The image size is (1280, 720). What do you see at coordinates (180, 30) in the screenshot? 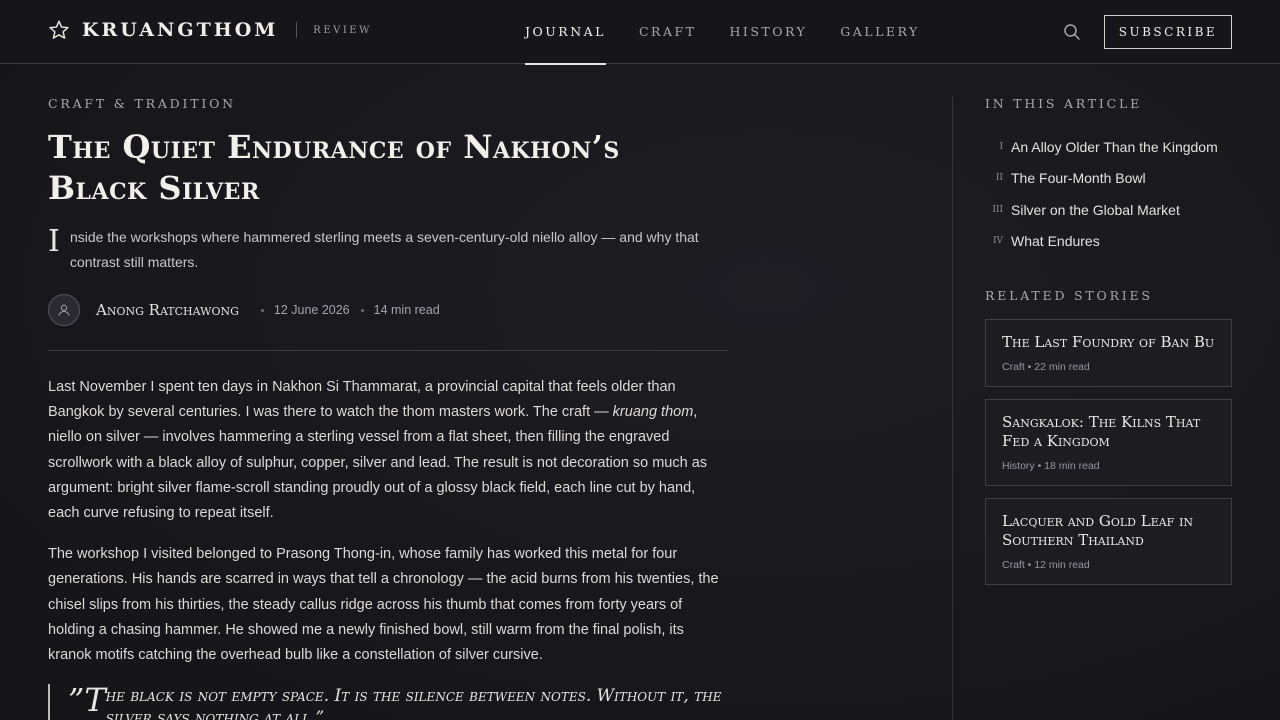
I see `brand-name: KRUANGTHOM` at bounding box center [180, 30].